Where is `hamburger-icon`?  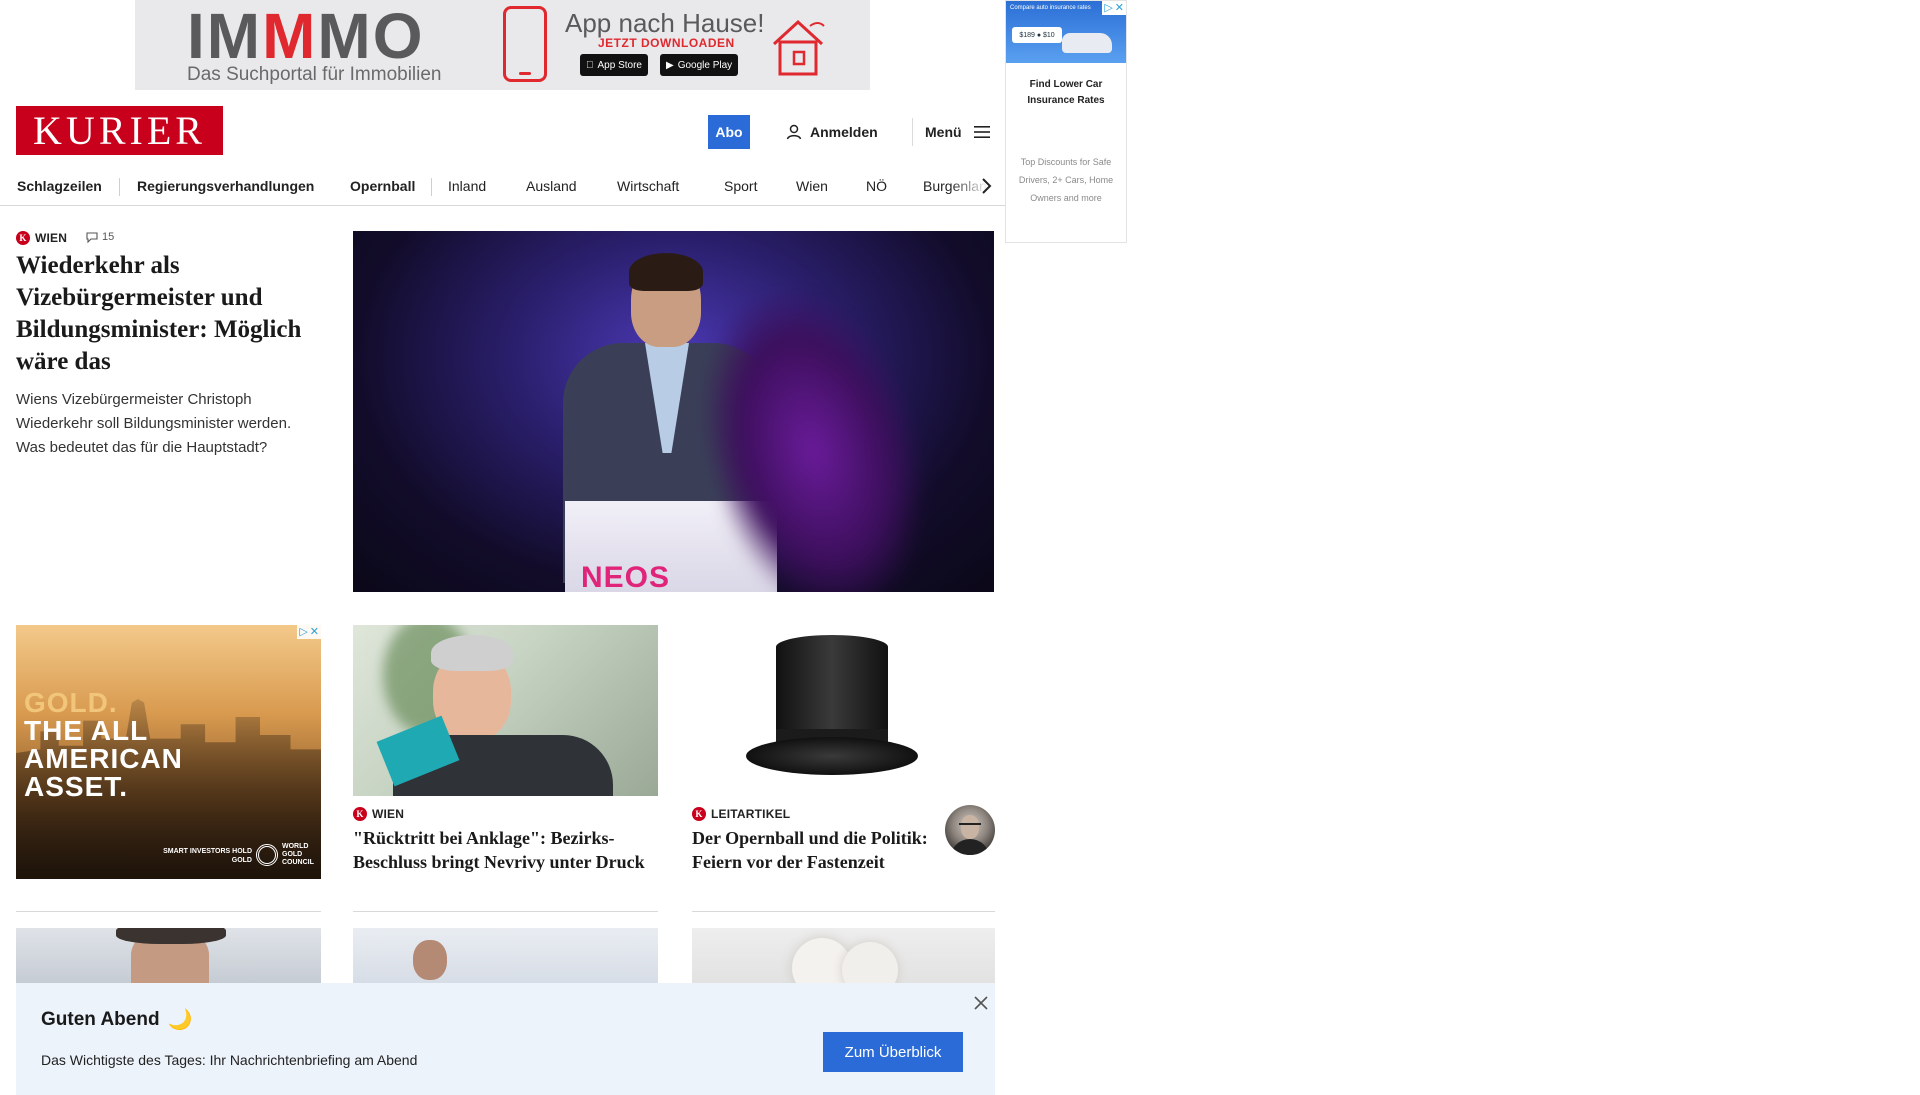 hamburger-icon is located at coordinates (981, 132).